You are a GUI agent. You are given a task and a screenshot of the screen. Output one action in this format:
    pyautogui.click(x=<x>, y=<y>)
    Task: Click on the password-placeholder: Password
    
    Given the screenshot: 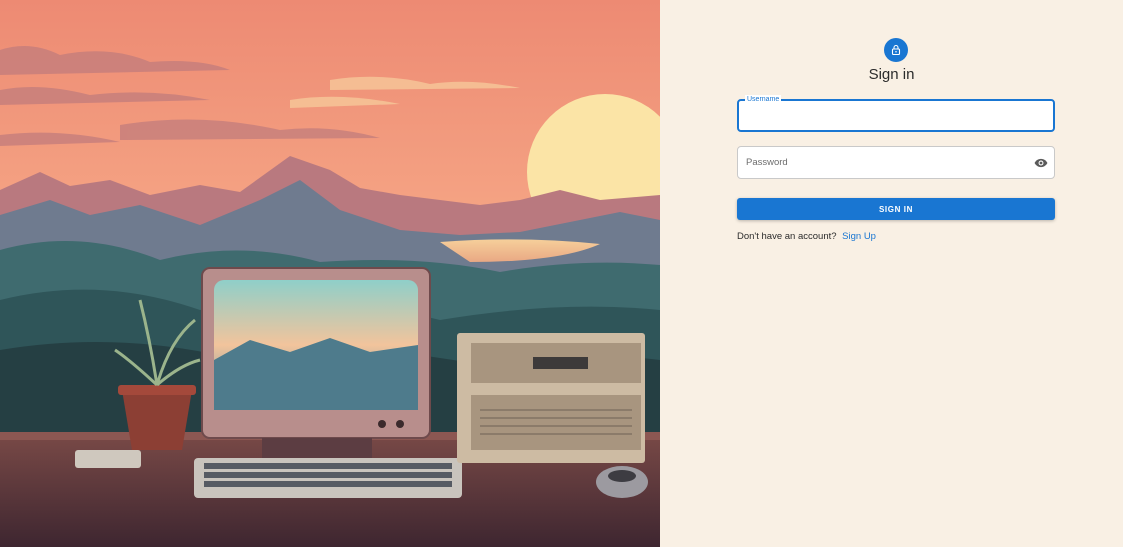 What is the action you would take?
    pyautogui.click(x=767, y=162)
    